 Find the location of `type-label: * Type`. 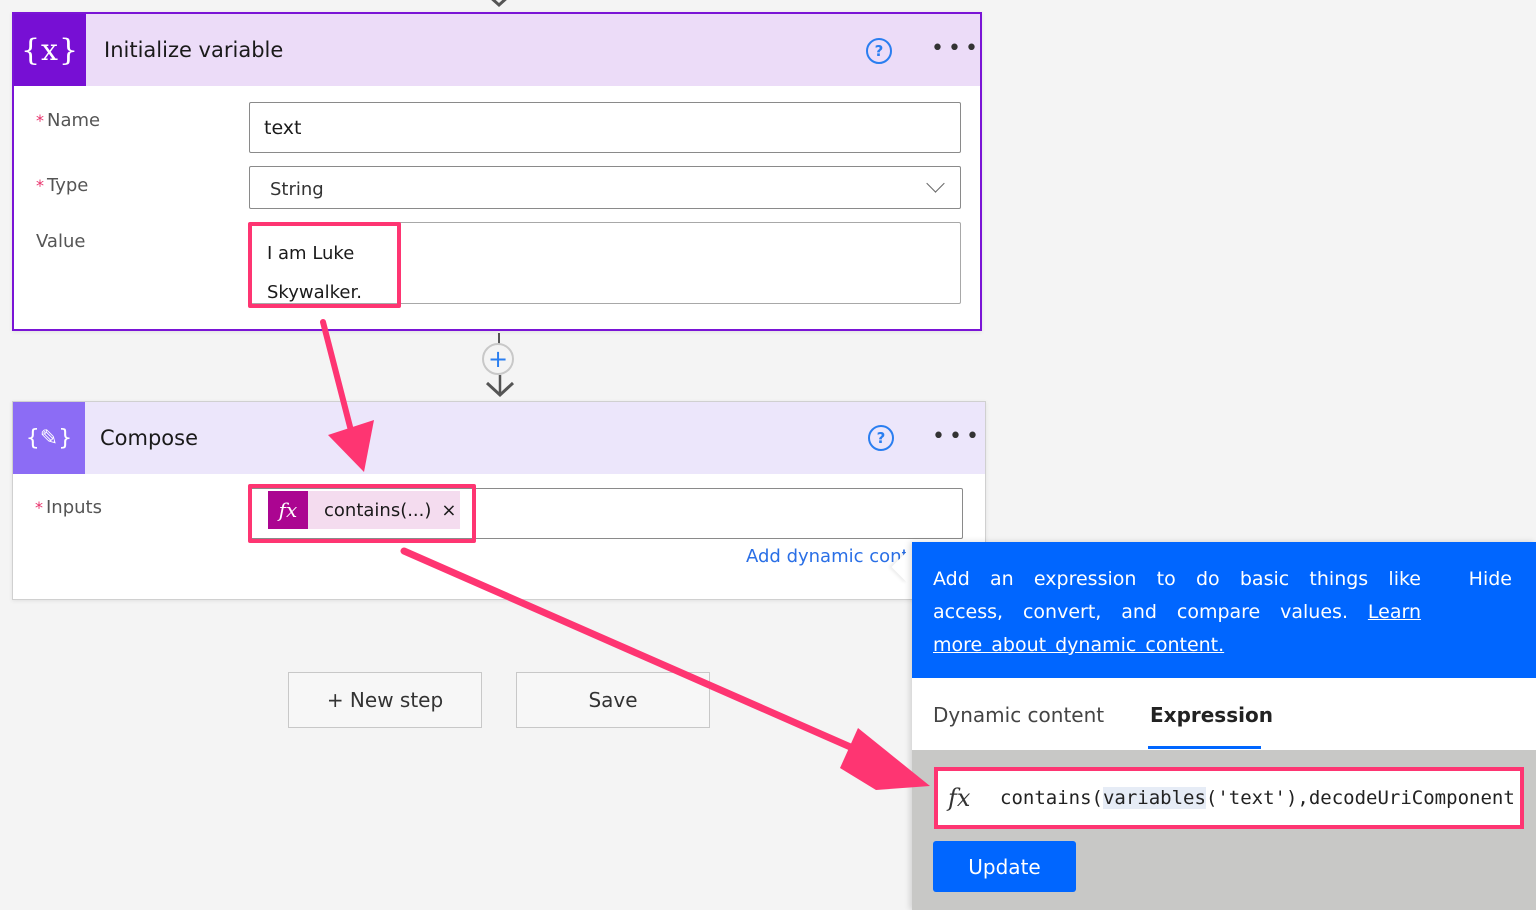

type-label: * Type is located at coordinates (62, 185).